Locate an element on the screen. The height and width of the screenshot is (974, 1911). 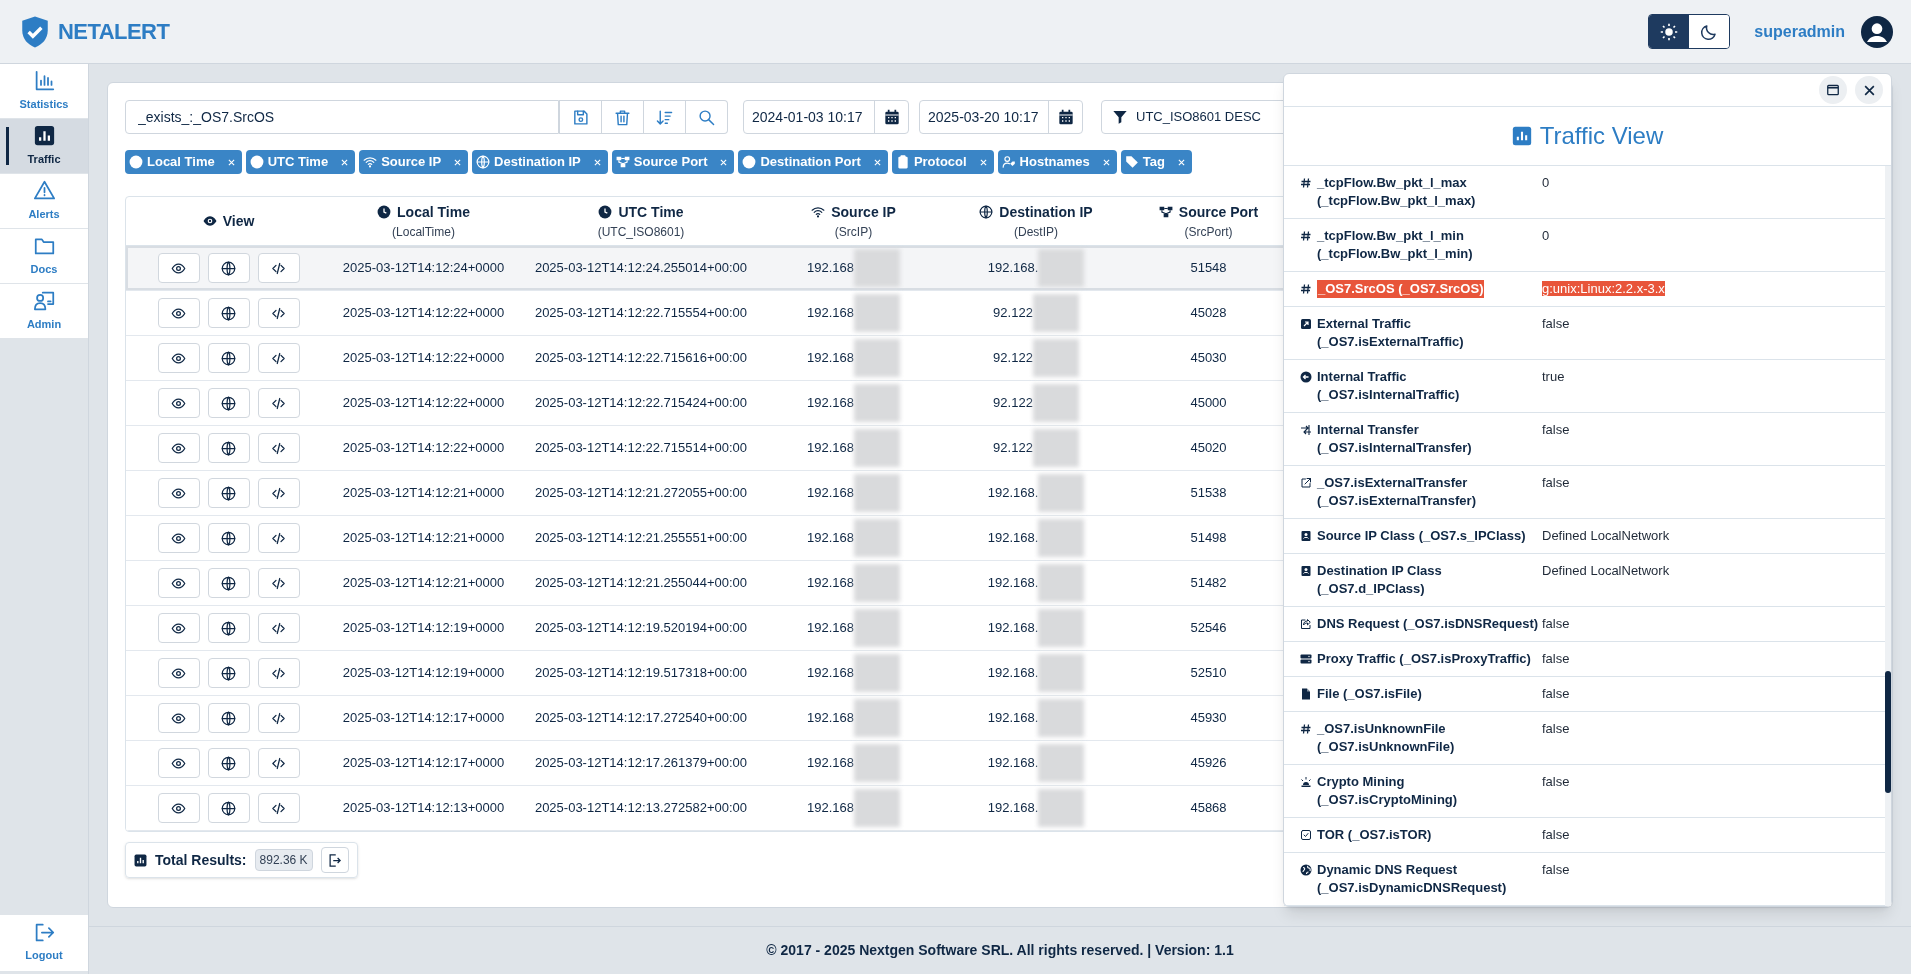
table-cell-text: 2025-03-12T14:12:22.715424+00:00 is located at coordinates (641, 403).